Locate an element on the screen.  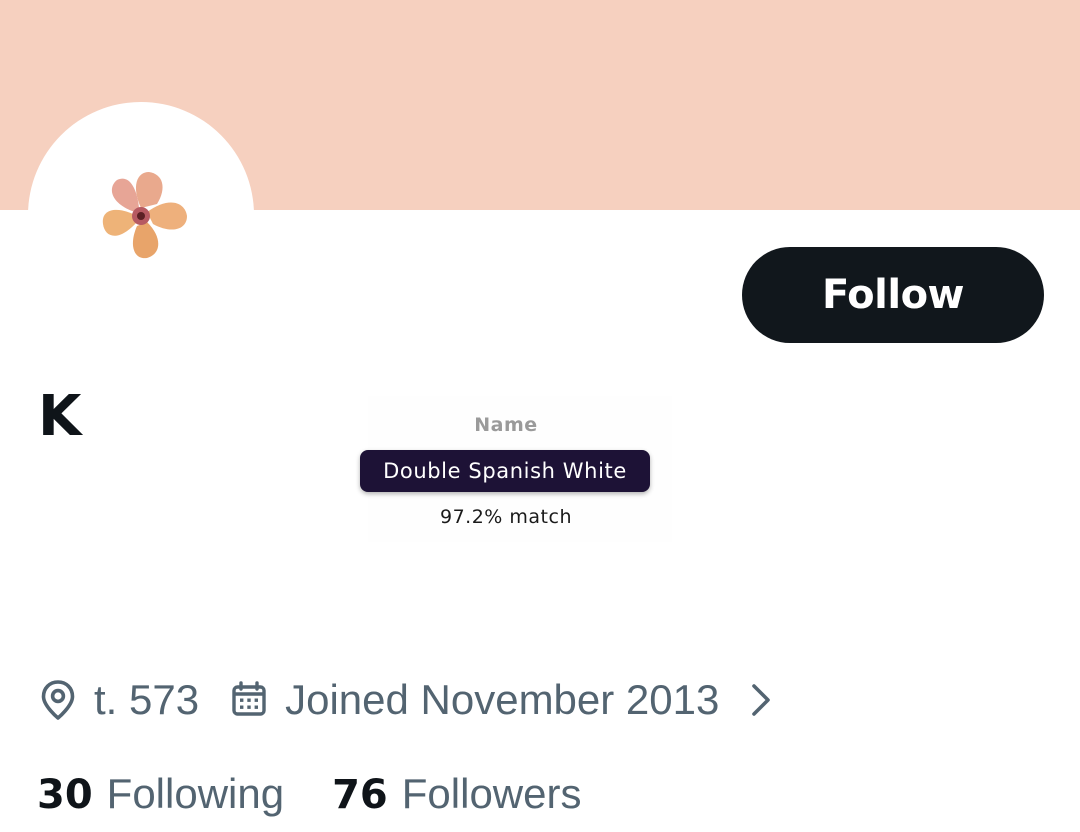
following-label: Following is located at coordinates (195, 793).